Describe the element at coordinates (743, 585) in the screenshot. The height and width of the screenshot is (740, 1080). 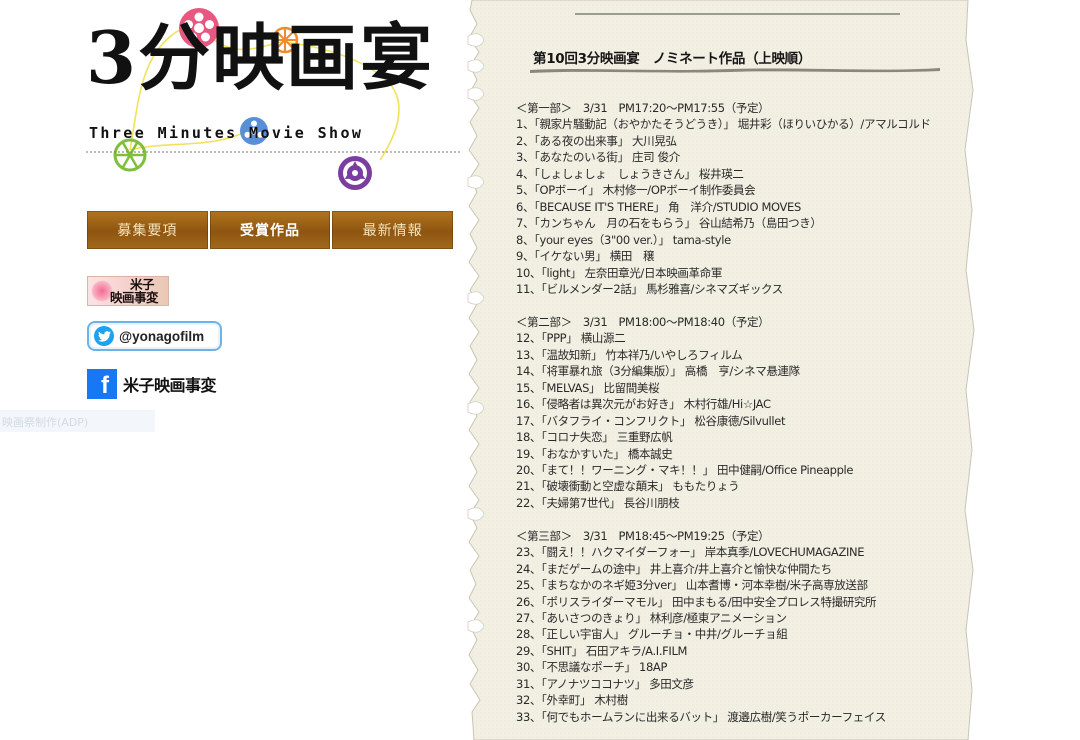
I see `nominee-entry: 25、「まちなかのネギ姫3分ver」 山本耆博・河本幸樹/米子高専放送部` at that location.